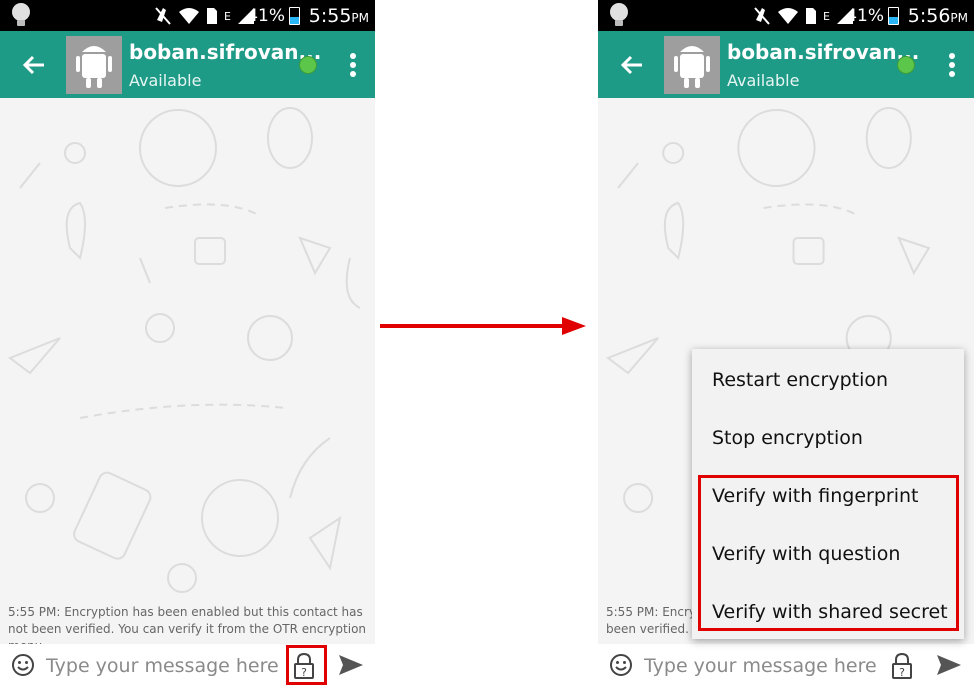  I want to click on menu-item-restart-encryption: Restart encryption, so click(828, 380).